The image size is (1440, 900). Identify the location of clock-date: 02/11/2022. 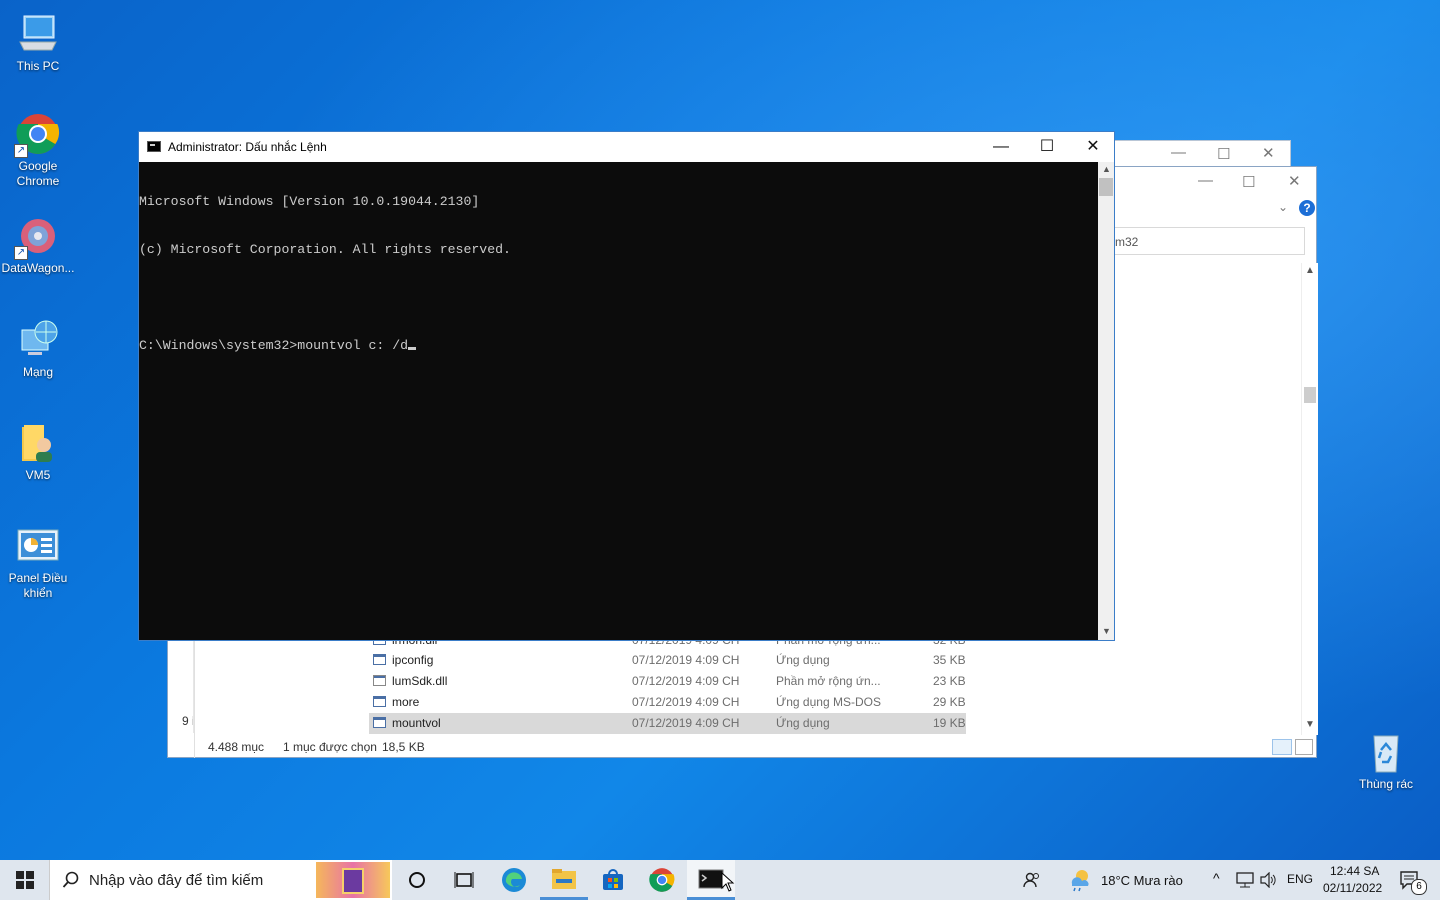
(1352, 888).